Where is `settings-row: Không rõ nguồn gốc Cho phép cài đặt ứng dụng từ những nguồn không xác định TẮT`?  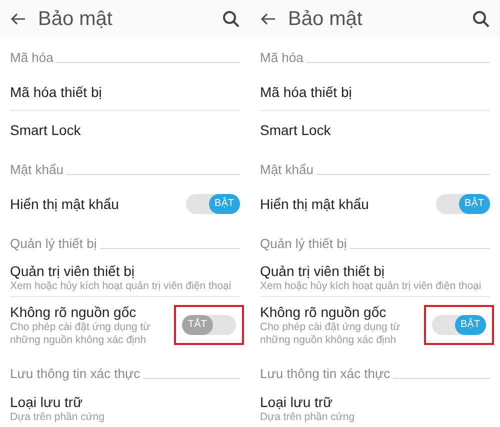 settings-row: Không rõ nguồn gốc Cho phép cài đặt ứng dụng từ những nguồn không xác định TẮT is located at coordinates (125, 325).